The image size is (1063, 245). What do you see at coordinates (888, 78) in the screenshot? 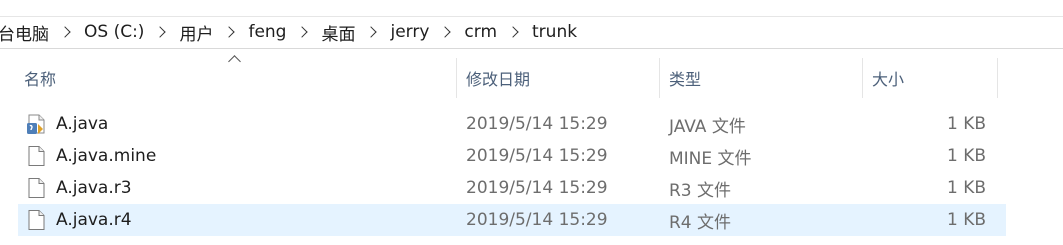
I see `column-header-size: 大小` at bounding box center [888, 78].